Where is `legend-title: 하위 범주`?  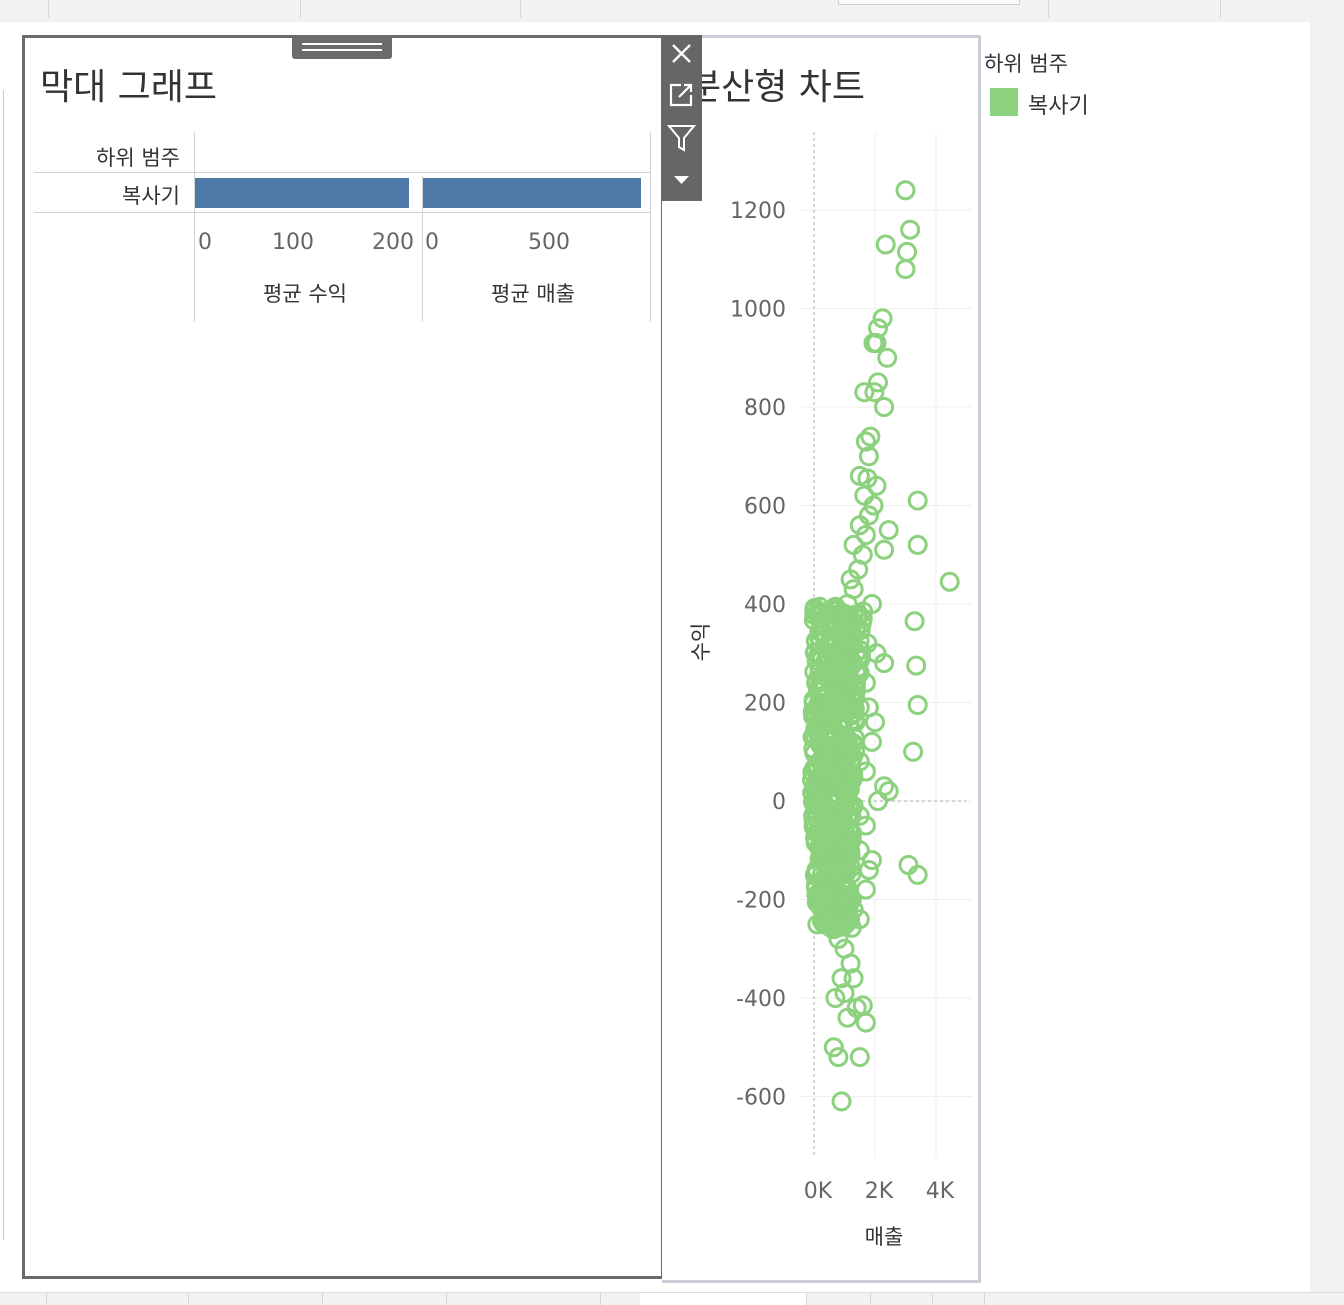
legend-title: 하위 범주 is located at coordinates (1026, 64).